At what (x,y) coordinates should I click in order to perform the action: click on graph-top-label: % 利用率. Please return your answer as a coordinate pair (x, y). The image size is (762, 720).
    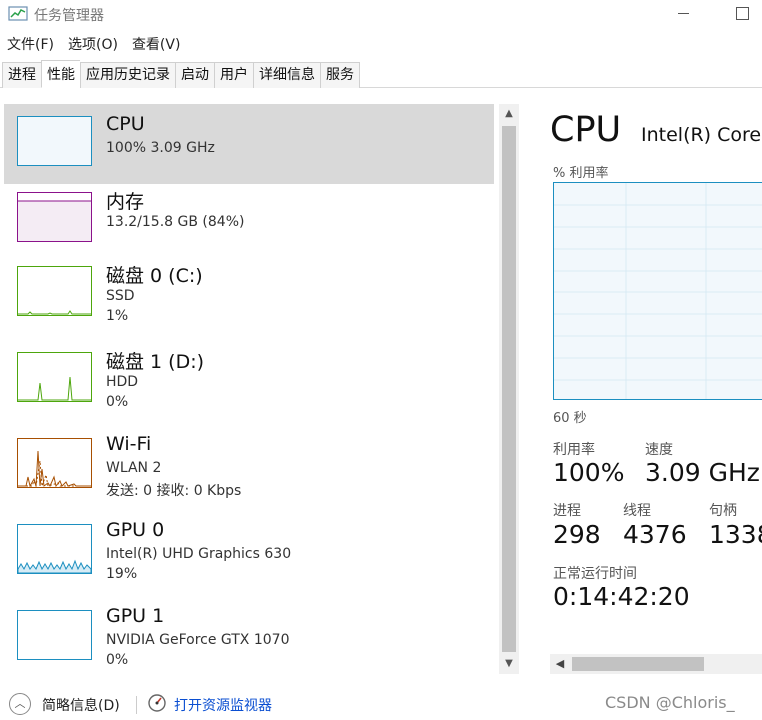
    Looking at the image, I should click on (581, 173).